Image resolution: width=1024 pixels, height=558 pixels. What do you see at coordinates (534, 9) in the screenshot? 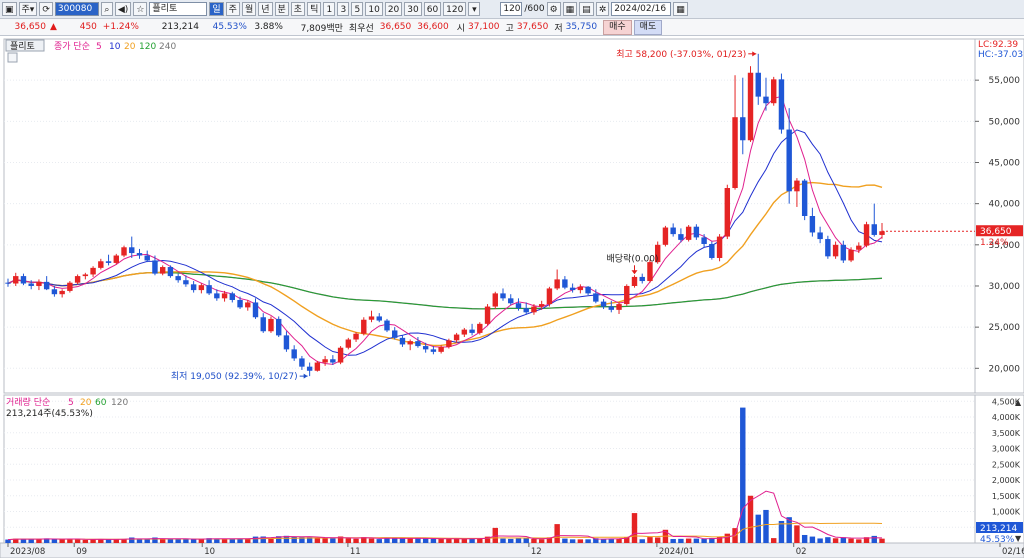
I see `count-total: /600` at bounding box center [534, 9].